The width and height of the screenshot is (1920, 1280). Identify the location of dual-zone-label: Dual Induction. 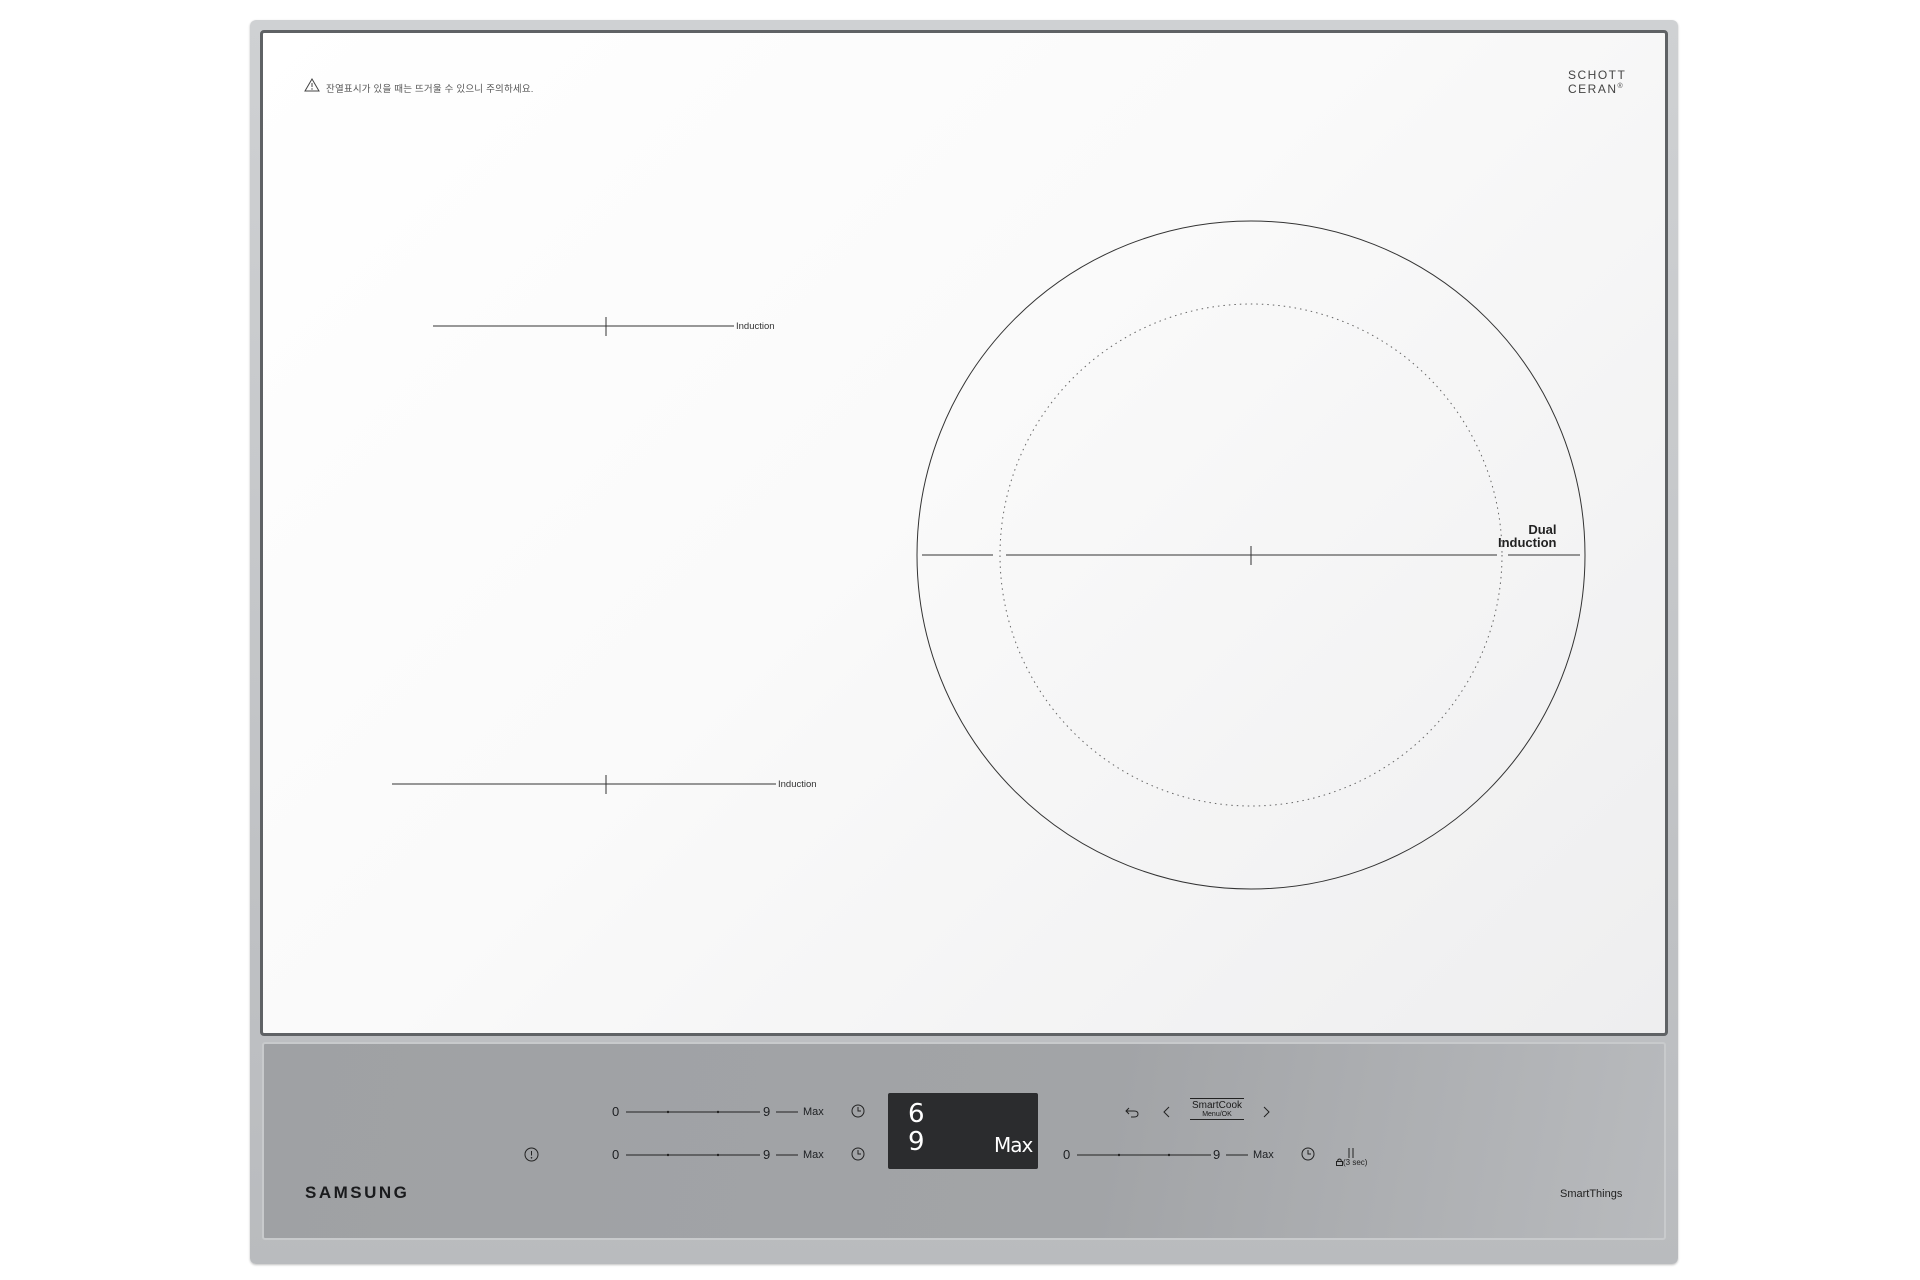
(1527, 536).